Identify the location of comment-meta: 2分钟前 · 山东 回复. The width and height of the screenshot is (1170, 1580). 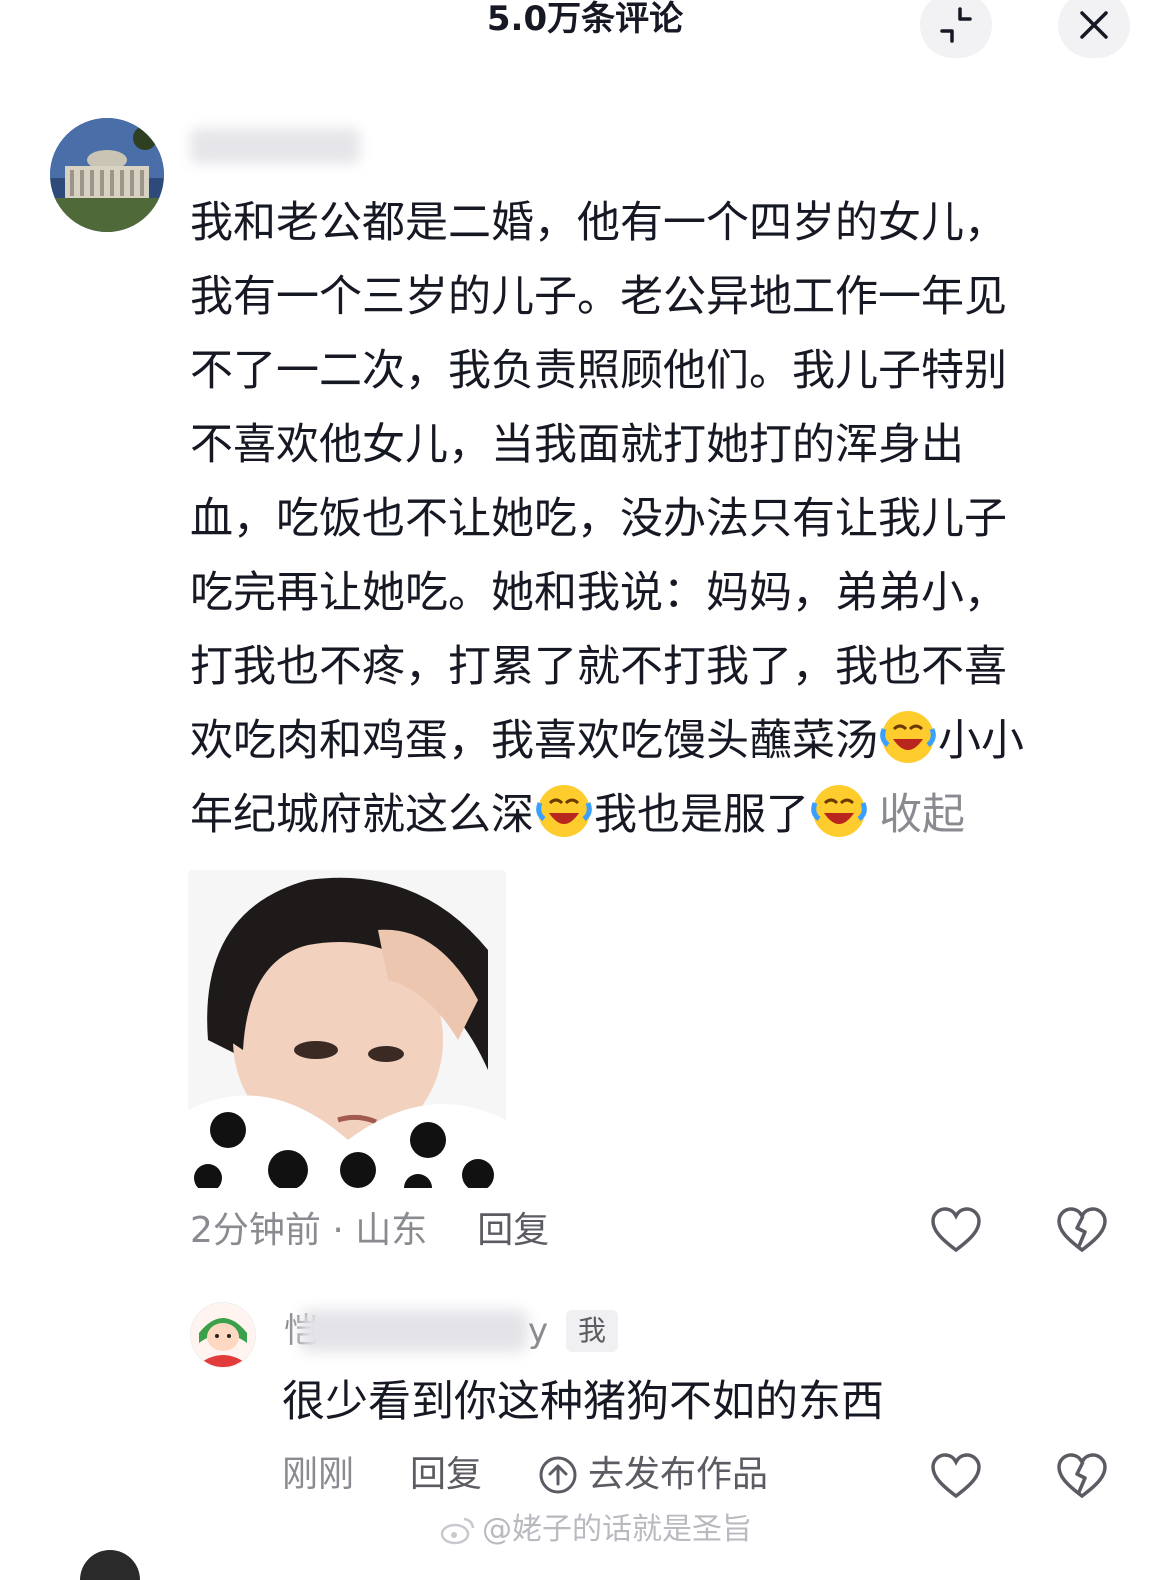
(369, 1231).